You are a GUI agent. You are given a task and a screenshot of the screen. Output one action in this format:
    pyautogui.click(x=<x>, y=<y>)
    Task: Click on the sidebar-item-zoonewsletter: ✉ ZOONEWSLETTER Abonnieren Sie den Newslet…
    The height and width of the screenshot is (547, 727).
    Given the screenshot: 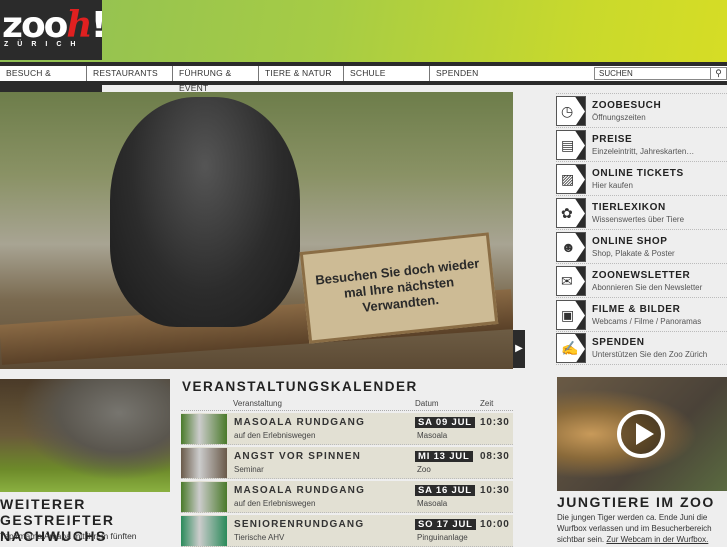 What is the action you would take?
    pyautogui.click(x=641, y=280)
    